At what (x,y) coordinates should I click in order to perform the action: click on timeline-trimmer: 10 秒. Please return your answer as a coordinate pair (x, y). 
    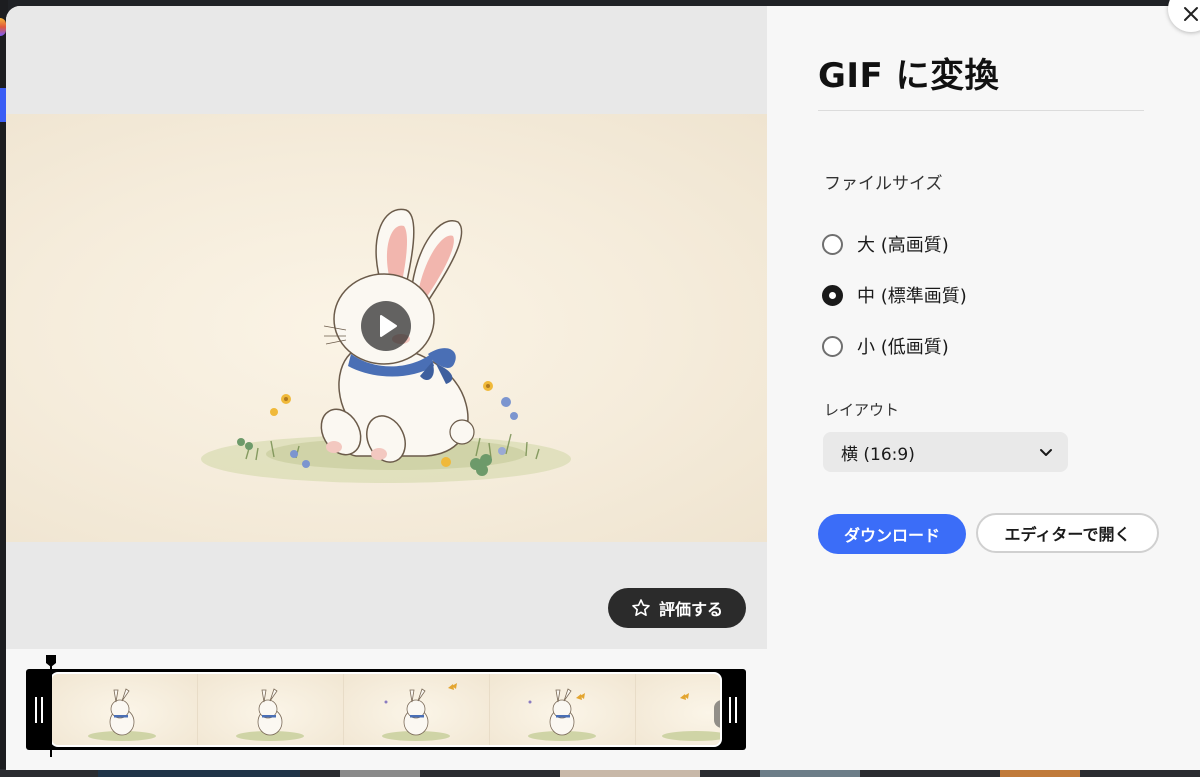
    Looking at the image, I should click on (386, 709).